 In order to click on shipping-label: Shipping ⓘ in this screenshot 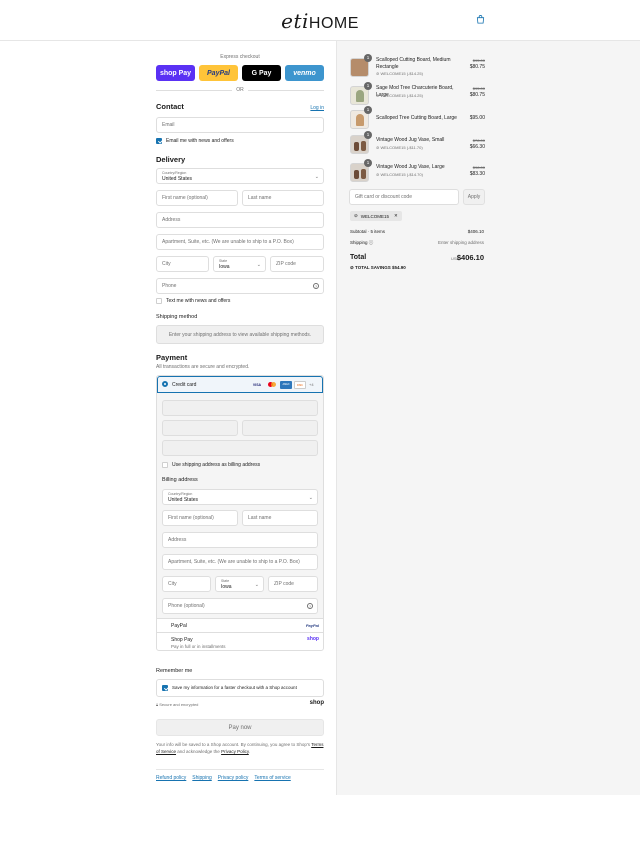, I will do `click(362, 242)`.